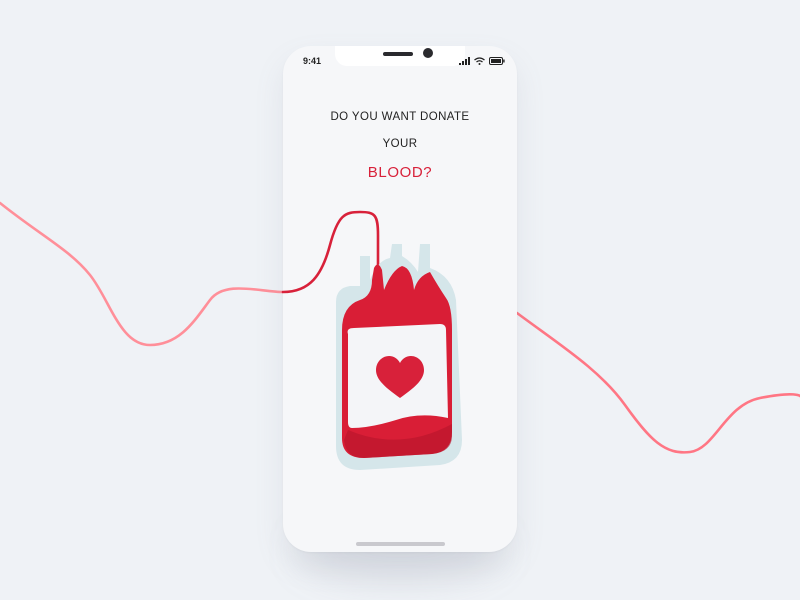 The width and height of the screenshot is (800, 600). Describe the element at coordinates (371, 340) in the screenshot. I see `blood-bag-illustration` at that location.